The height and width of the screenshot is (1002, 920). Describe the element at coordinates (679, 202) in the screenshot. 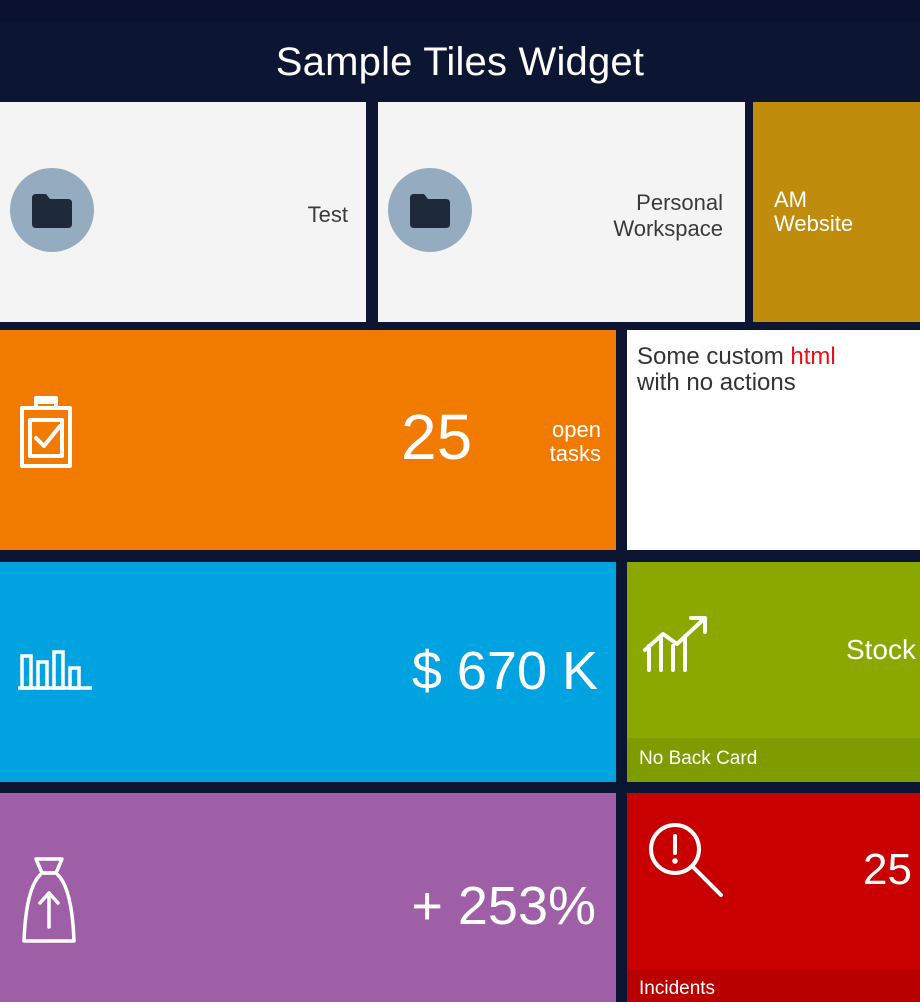

I see `tile-personal-workspace-label-line1: Personal` at that location.